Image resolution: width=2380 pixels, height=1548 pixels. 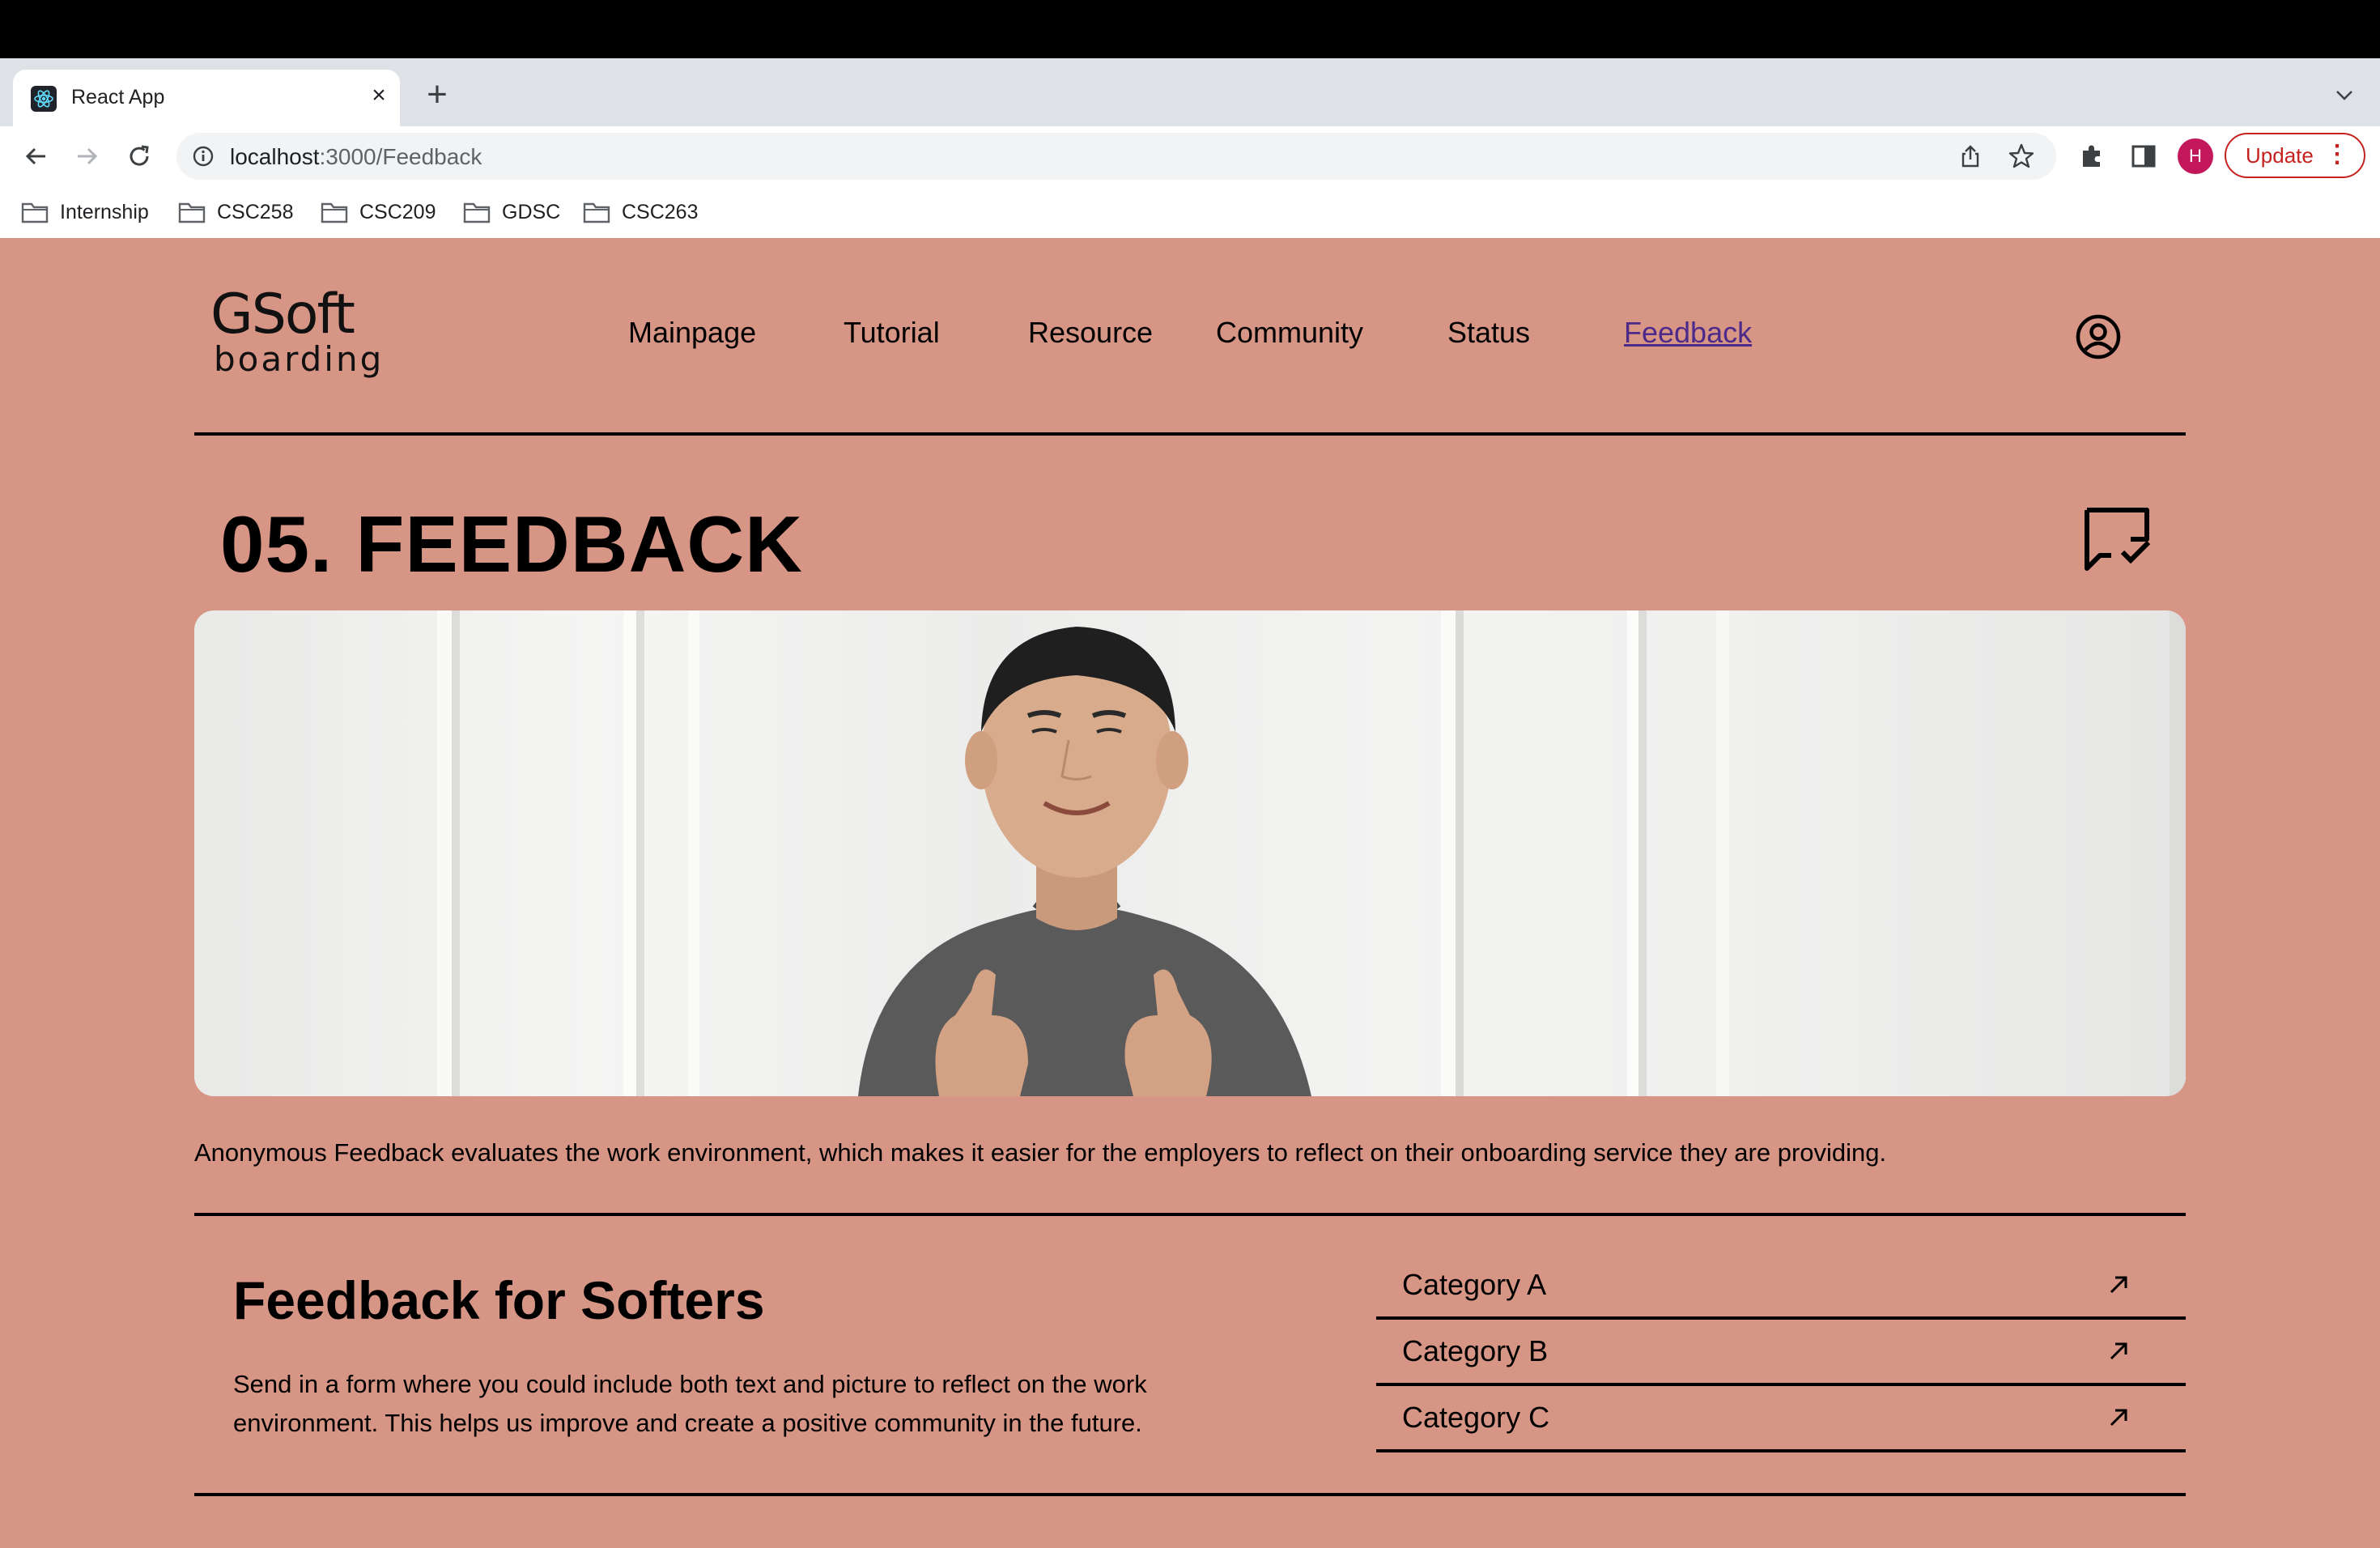 What do you see at coordinates (398, 211) in the screenshot?
I see `bookmark-label: CSC209` at bounding box center [398, 211].